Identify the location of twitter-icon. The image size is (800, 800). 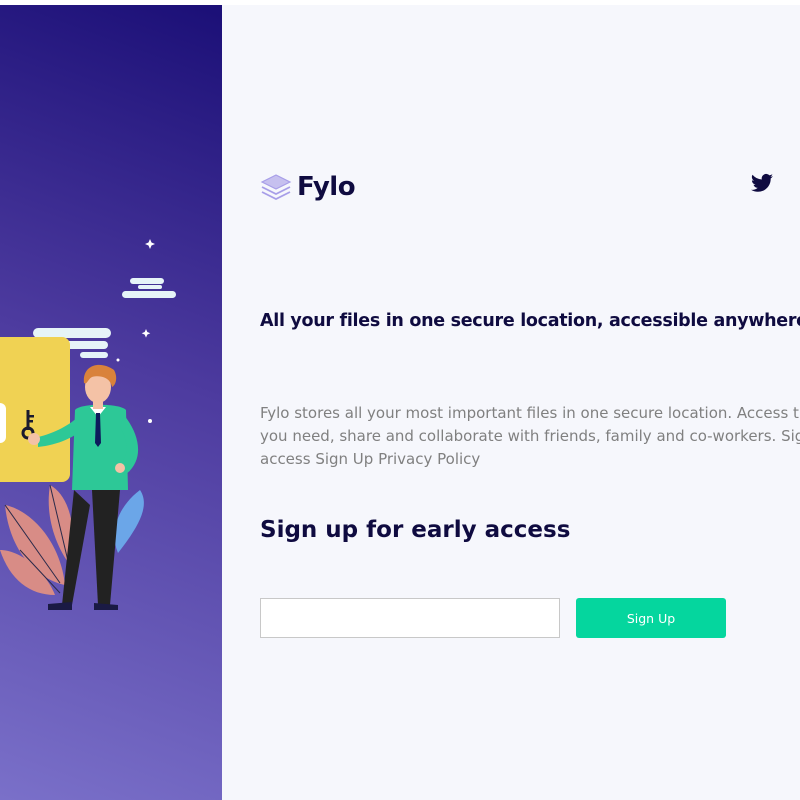
(762, 183).